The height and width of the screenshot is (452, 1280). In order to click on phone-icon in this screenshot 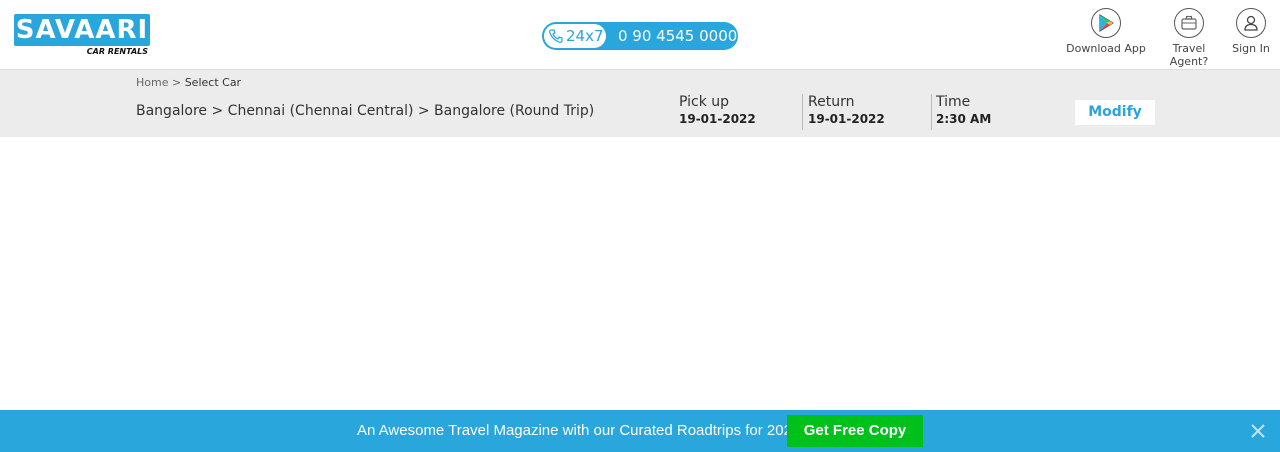, I will do `click(556, 36)`.